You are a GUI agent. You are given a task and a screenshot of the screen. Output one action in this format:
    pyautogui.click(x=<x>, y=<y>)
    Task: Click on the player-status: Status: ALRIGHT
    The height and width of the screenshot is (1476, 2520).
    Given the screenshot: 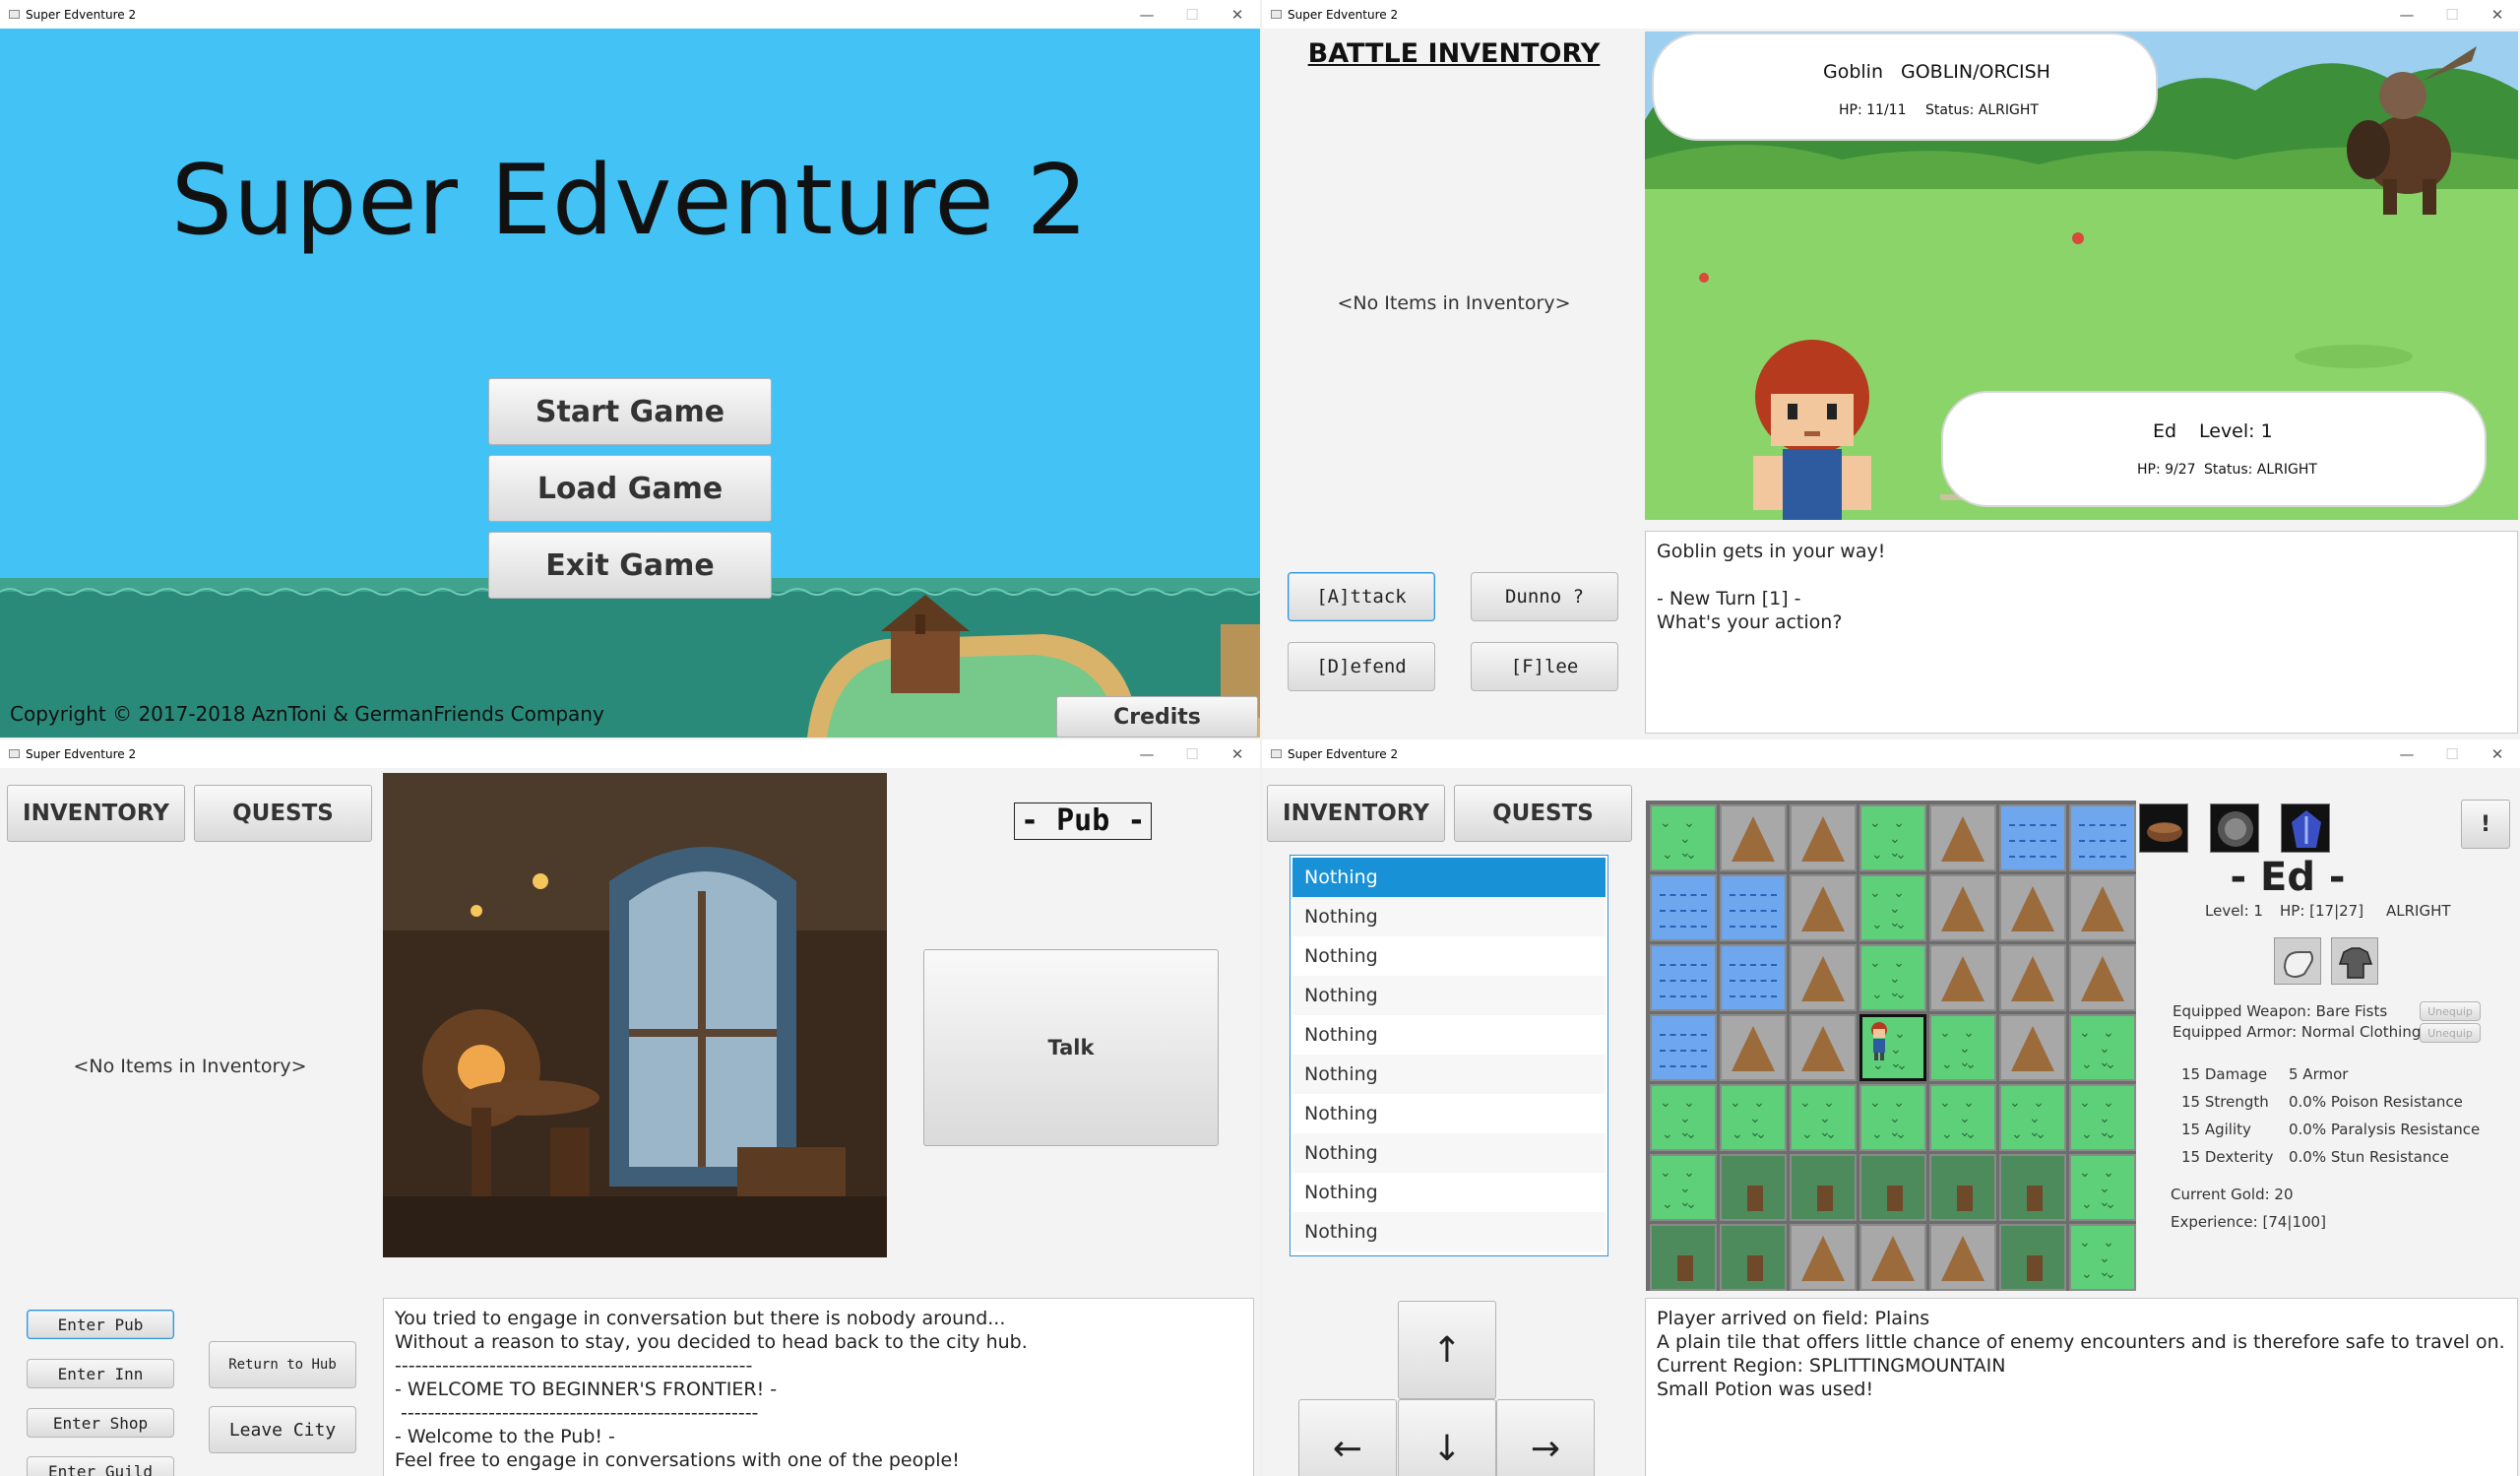 What is the action you would take?
    pyautogui.click(x=2260, y=470)
    